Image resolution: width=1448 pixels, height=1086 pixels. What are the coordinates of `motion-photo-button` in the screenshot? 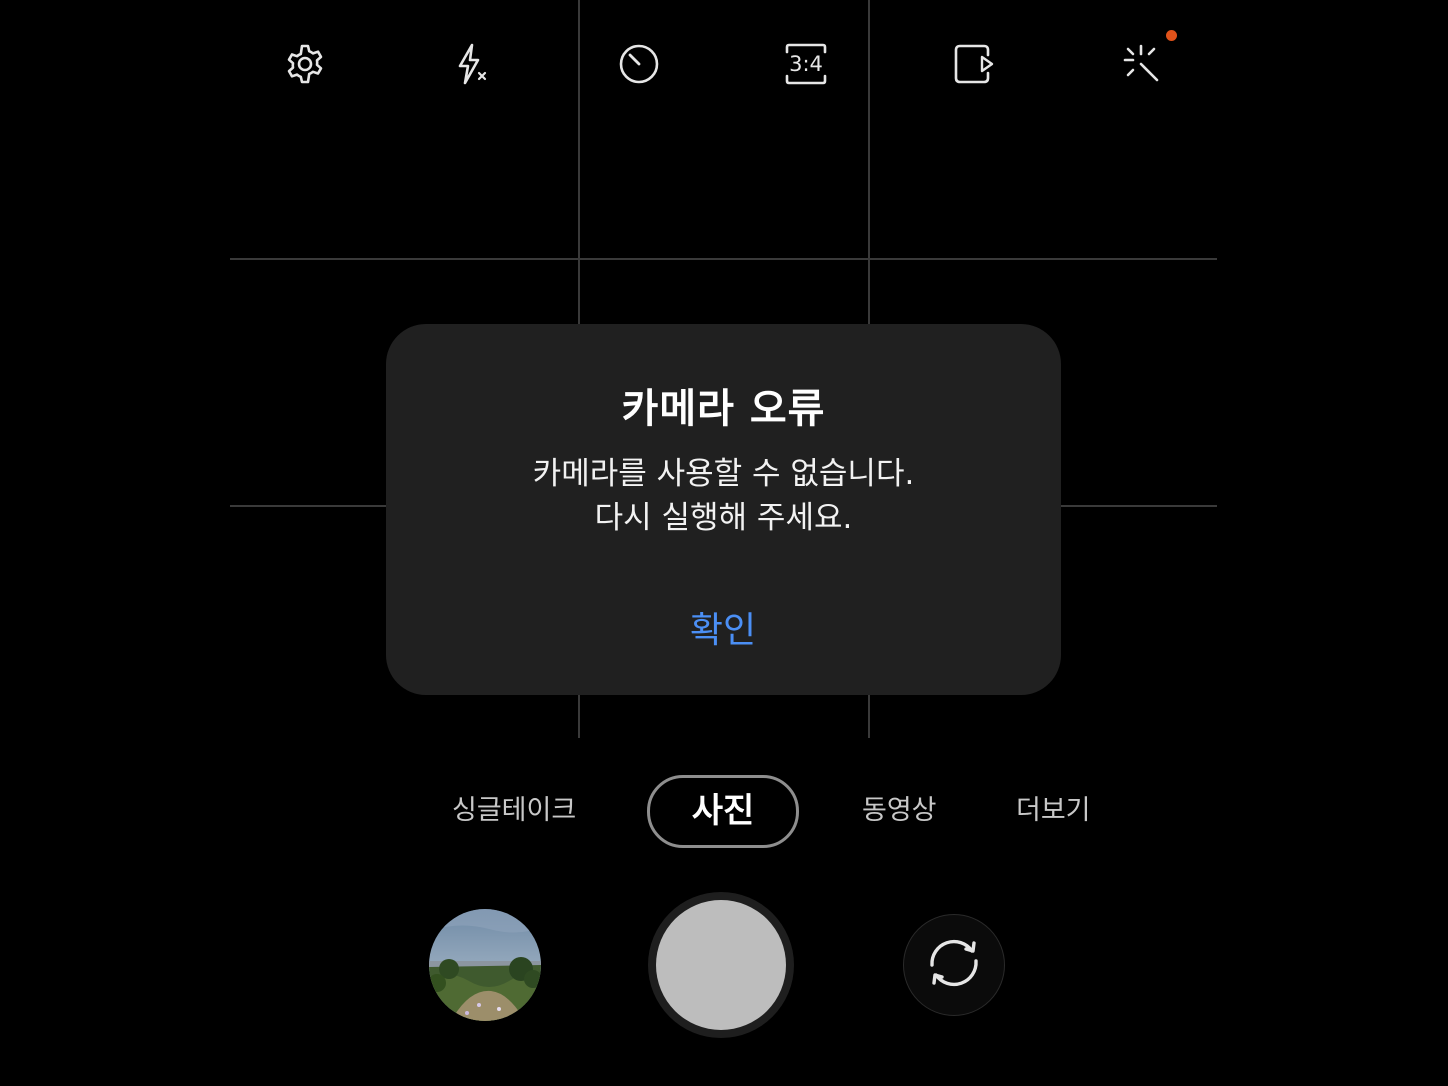 It's located at (974, 64).